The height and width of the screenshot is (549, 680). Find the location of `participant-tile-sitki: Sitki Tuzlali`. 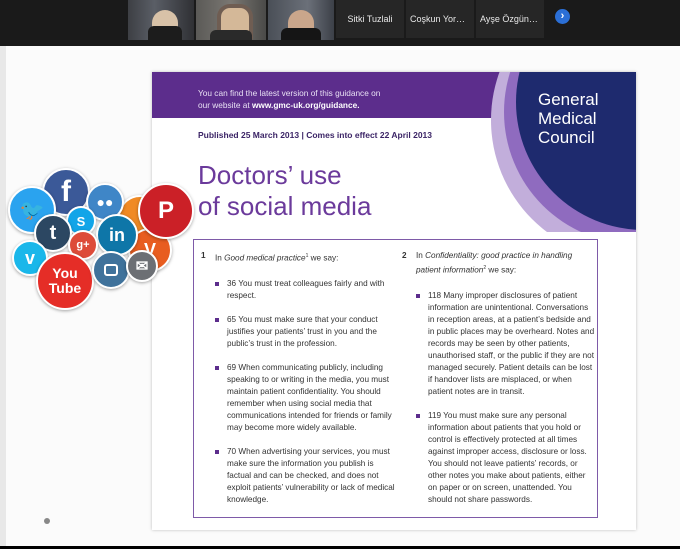

participant-tile-sitki: Sitki Tuzlali is located at coordinates (370, 19).